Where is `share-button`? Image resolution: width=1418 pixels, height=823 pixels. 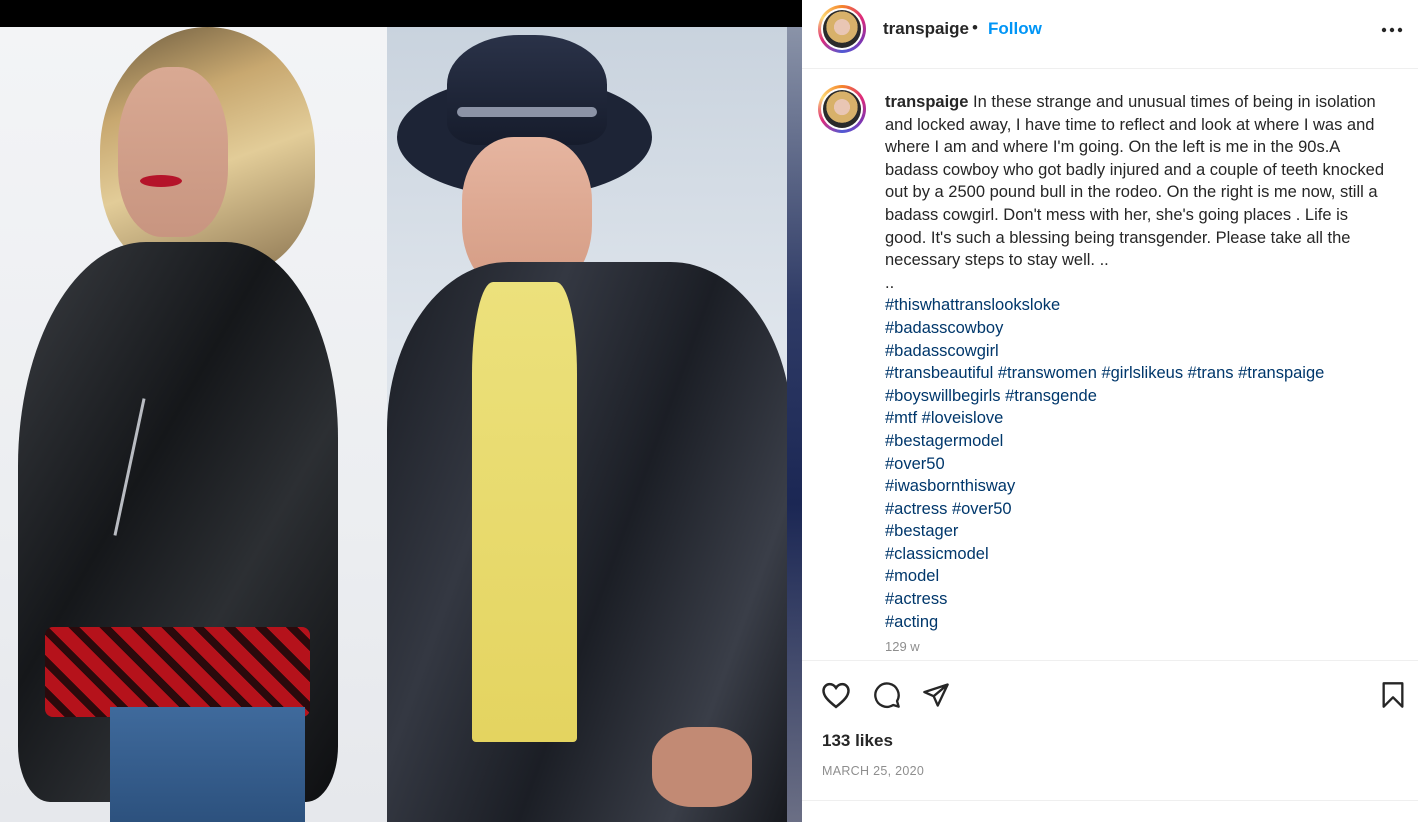 share-button is located at coordinates (936, 695).